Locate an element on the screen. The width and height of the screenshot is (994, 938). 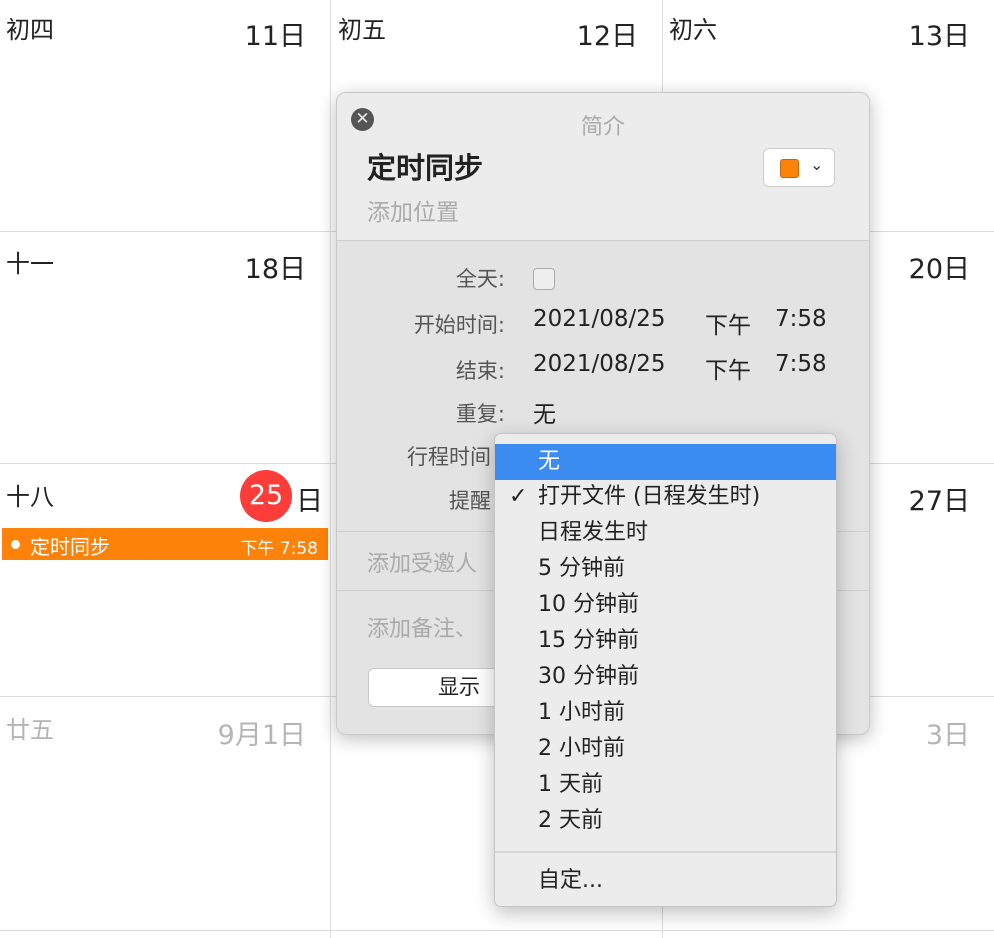
day-number: 13日 is located at coordinates (939, 36).